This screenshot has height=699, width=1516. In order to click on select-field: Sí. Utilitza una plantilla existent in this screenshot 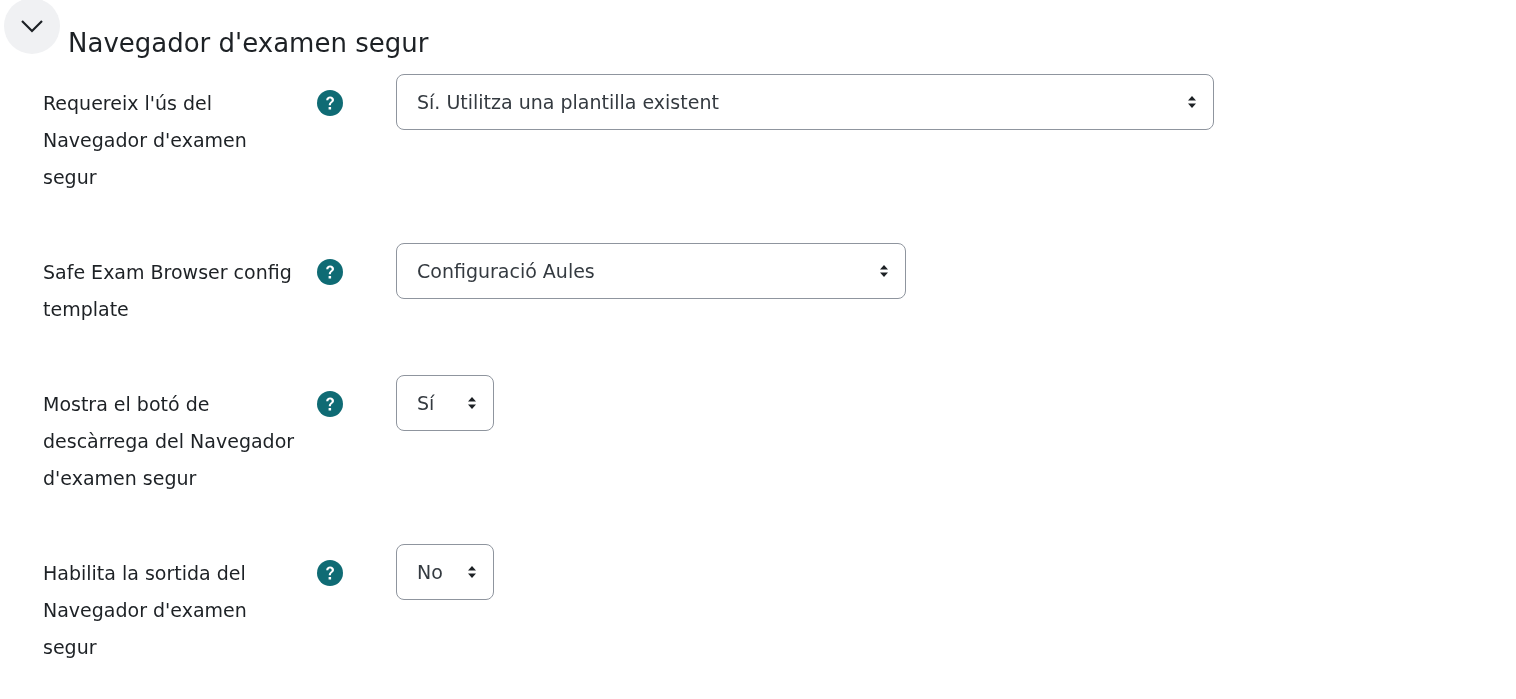, I will do `click(805, 102)`.